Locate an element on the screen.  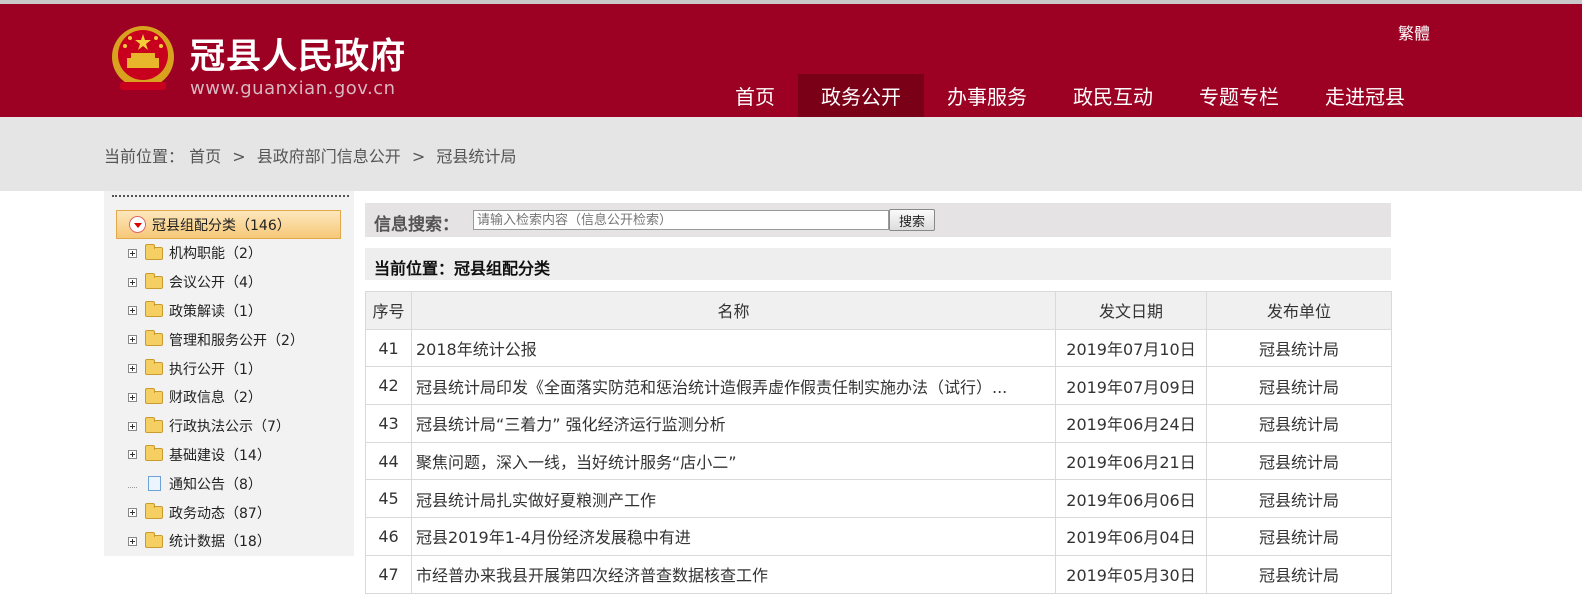
site-url: www.guanxian.gov.cn is located at coordinates (293, 88).